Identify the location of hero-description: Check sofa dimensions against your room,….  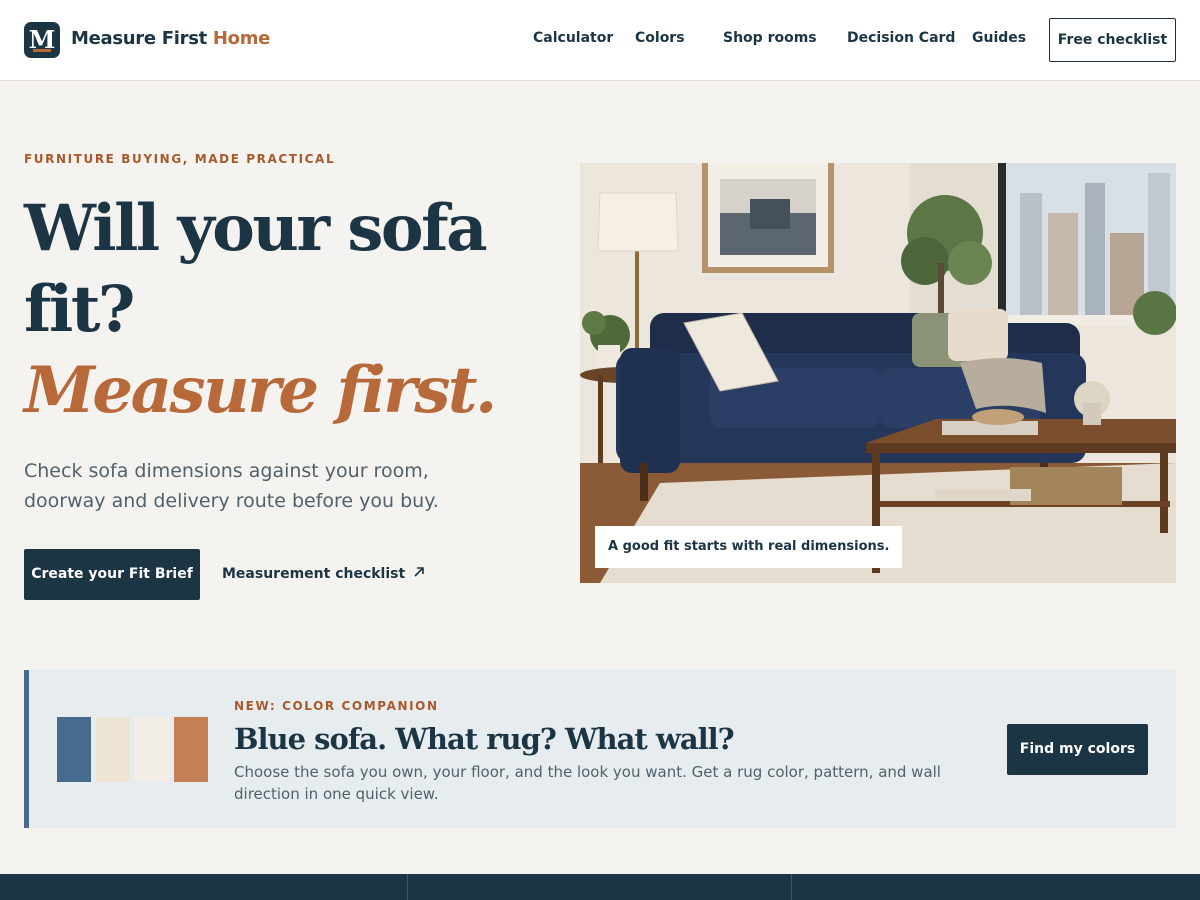
(231, 486).